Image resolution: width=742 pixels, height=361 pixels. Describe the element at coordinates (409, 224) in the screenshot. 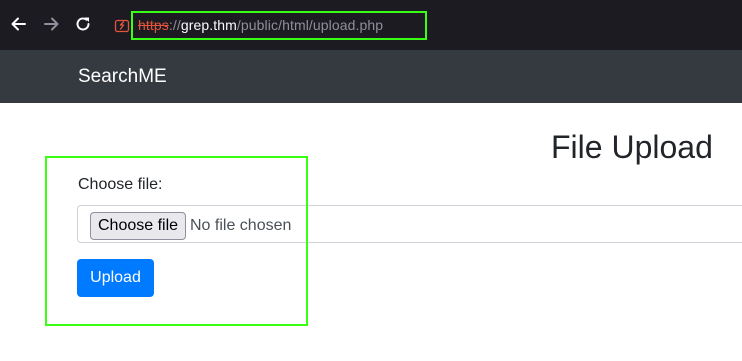

I see `file-input: Choose file No file chosen` at that location.